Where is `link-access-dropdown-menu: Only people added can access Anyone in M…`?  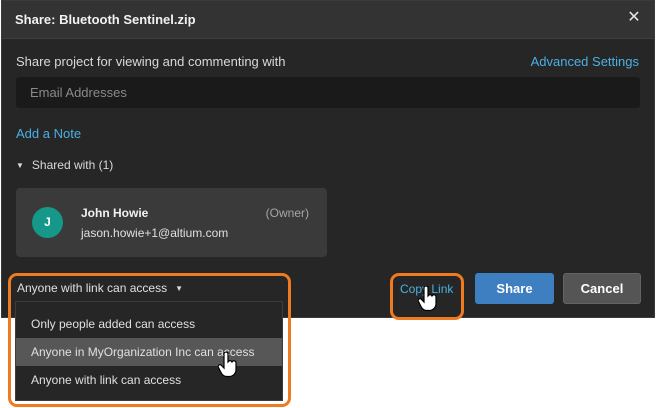 link-access-dropdown-menu: Only people added can access Anyone in M… is located at coordinates (149, 351).